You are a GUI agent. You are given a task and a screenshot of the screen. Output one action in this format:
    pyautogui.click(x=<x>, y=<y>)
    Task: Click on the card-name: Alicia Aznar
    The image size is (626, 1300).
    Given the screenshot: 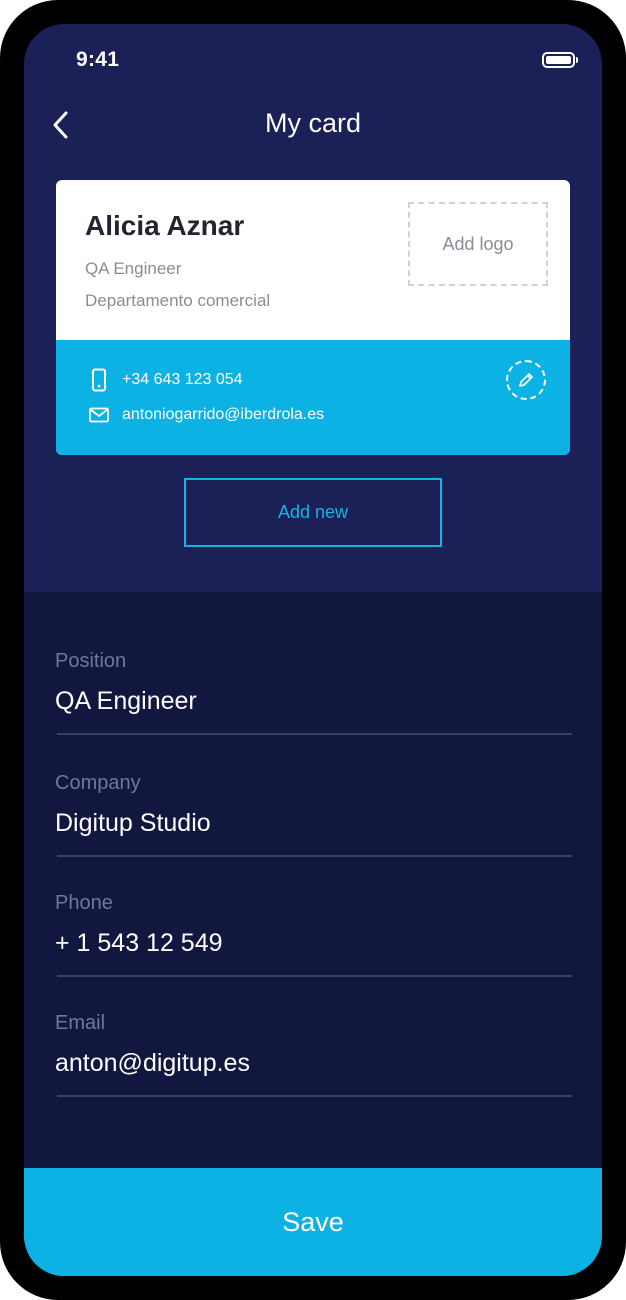 What is the action you would take?
    pyautogui.click(x=165, y=225)
    